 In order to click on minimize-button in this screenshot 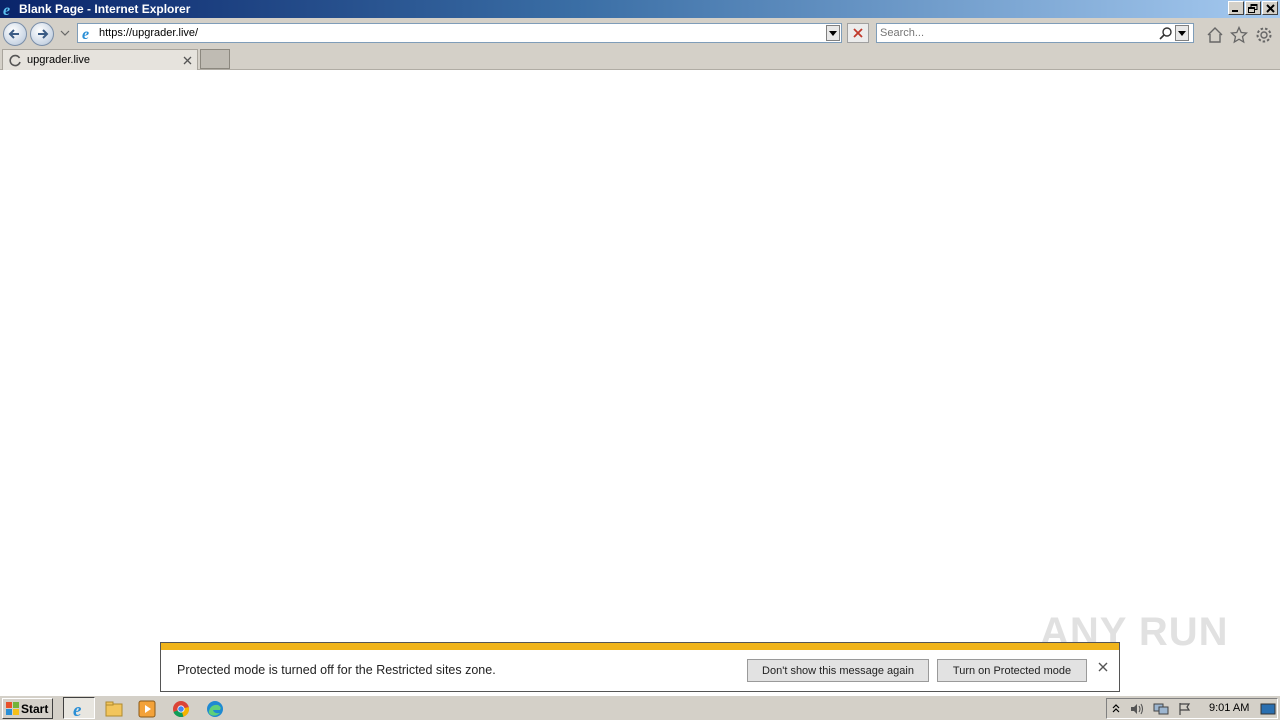, I will do `click(1236, 8)`.